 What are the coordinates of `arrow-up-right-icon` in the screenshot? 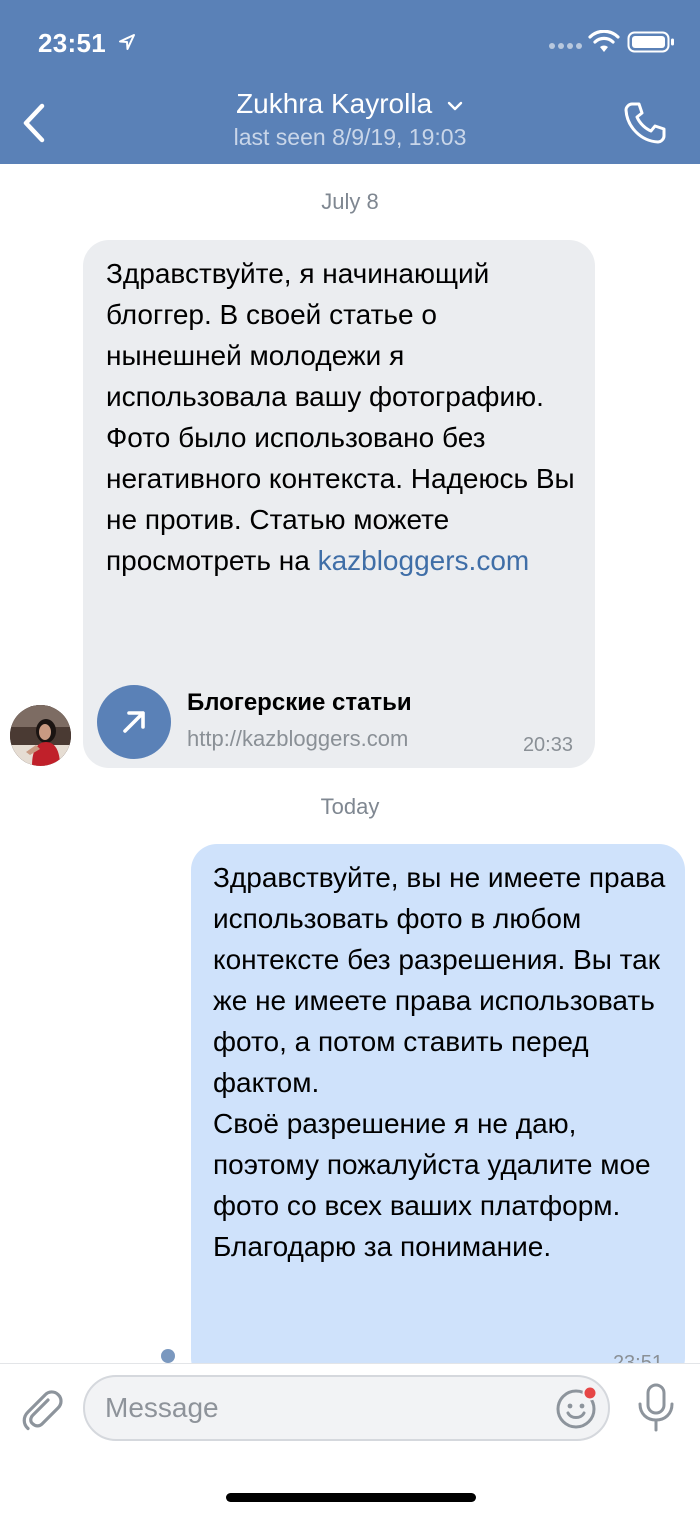 It's located at (134, 722).